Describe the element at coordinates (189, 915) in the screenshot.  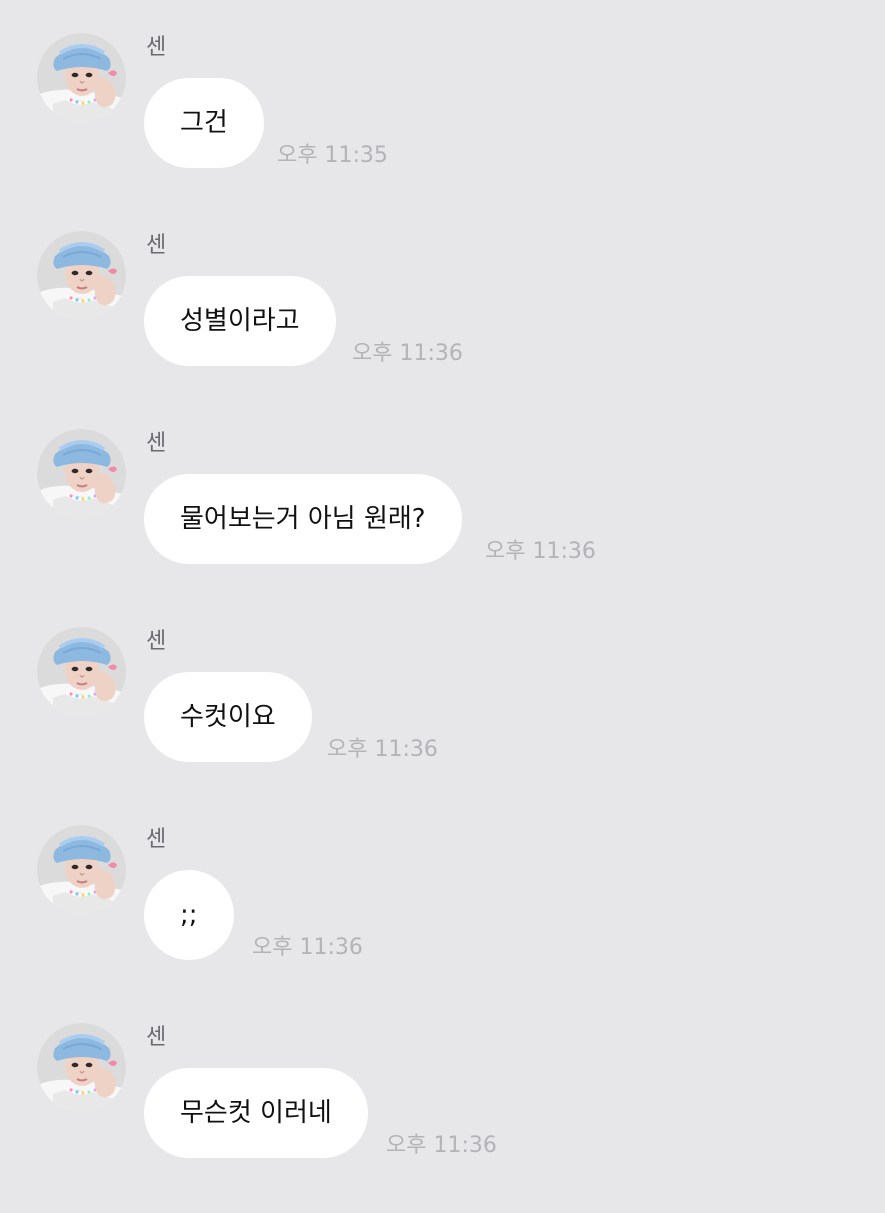
I see `message-bubble: ;;` at that location.